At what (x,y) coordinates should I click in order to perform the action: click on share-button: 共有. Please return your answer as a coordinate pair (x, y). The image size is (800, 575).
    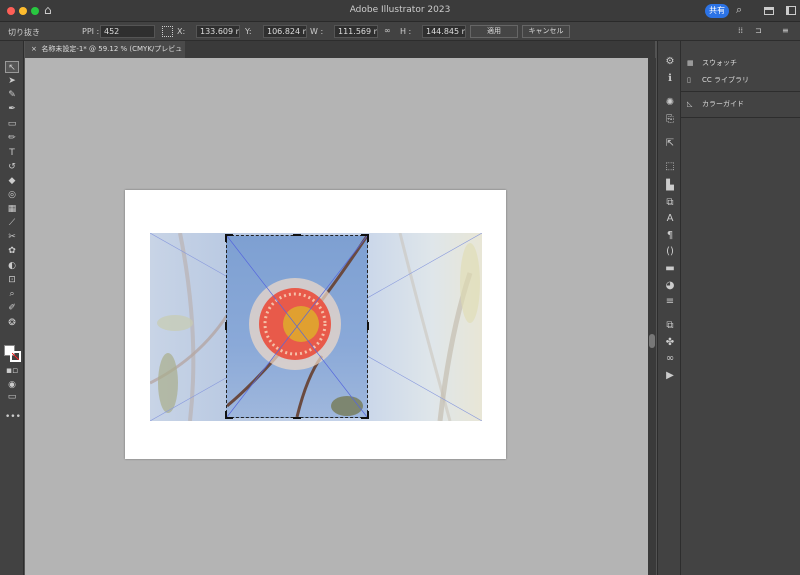
    Looking at the image, I should click on (717, 11).